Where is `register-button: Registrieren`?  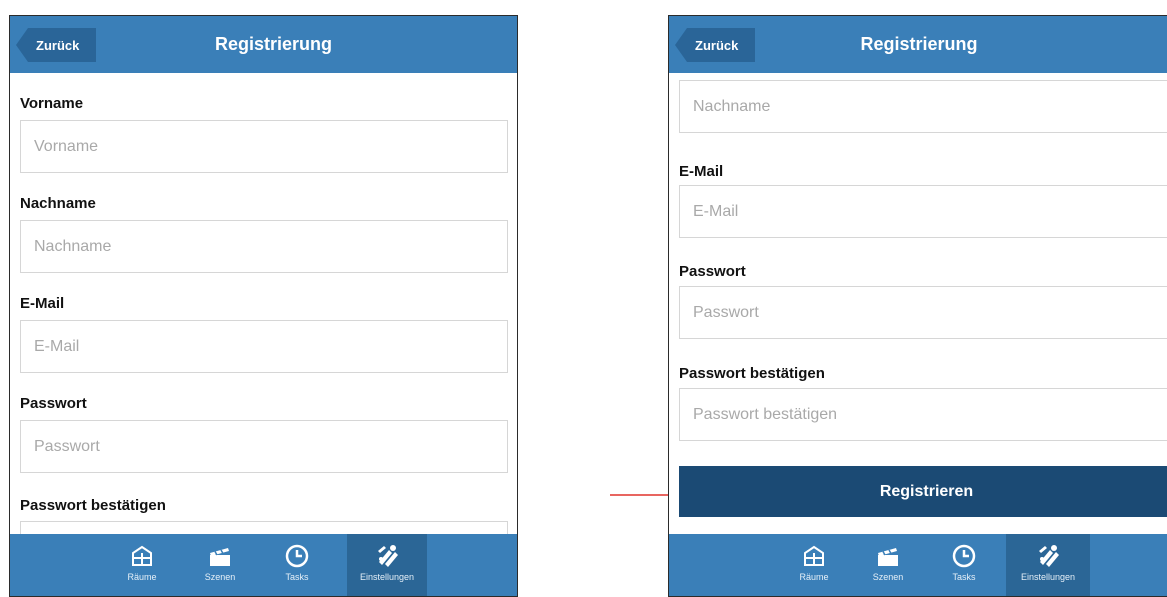 register-button: Registrieren is located at coordinates (923, 491).